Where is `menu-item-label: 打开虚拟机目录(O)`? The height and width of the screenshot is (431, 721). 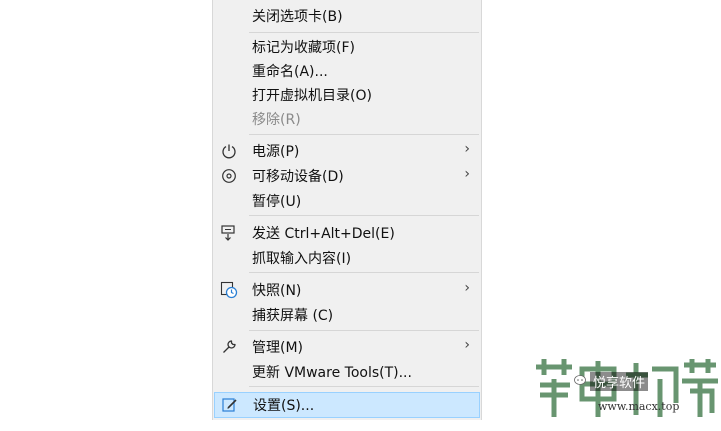
menu-item-label: 打开虚拟机目录(O) is located at coordinates (312, 96).